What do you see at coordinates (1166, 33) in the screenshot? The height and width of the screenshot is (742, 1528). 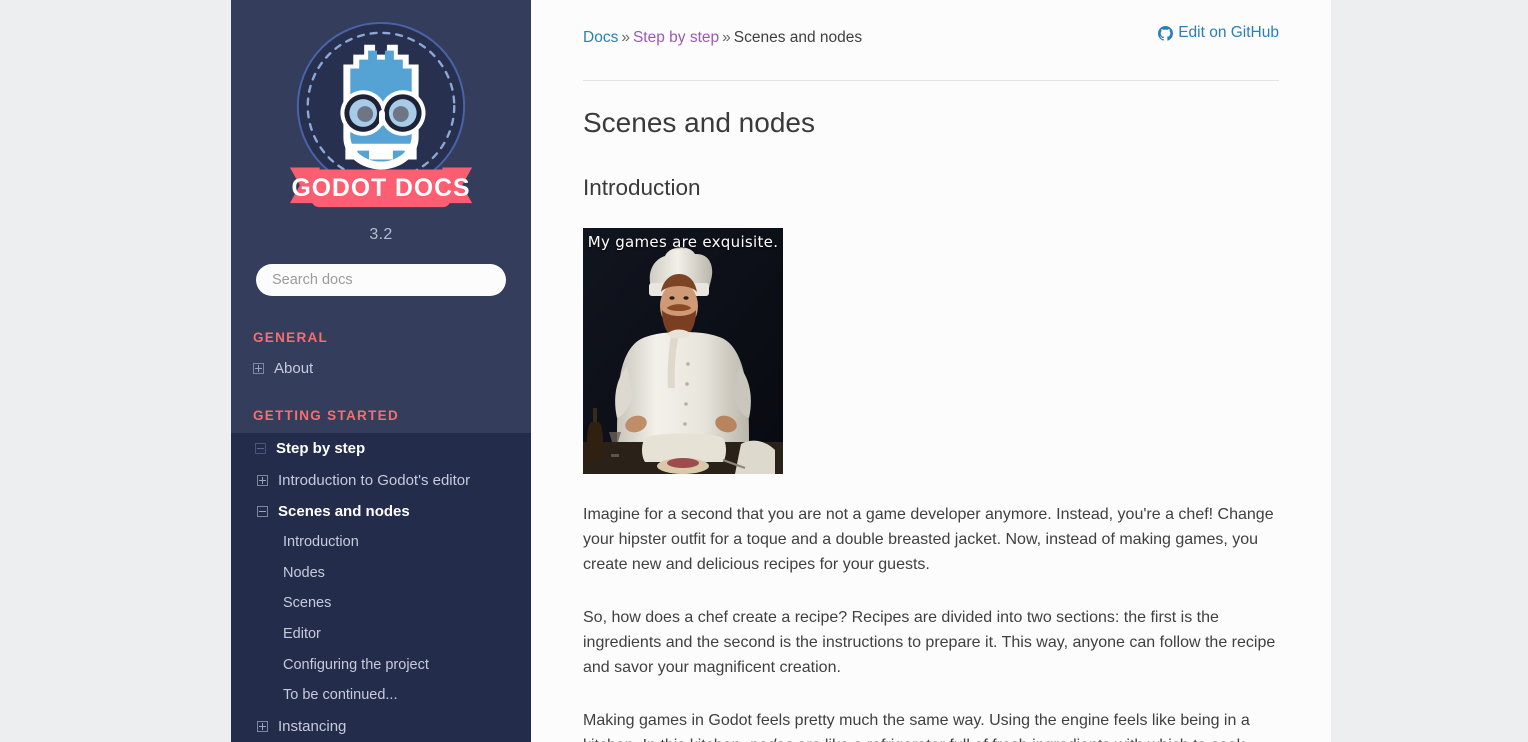 I see `github-icon` at bounding box center [1166, 33].